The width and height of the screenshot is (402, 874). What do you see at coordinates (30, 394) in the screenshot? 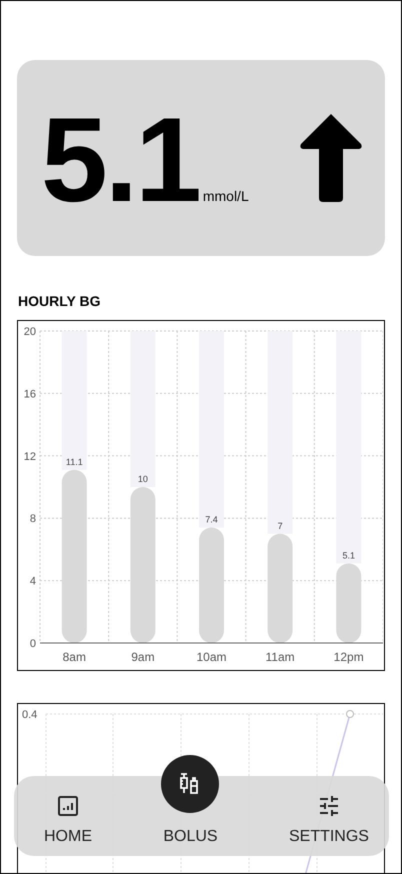
I see `axis-tick-label: 16` at bounding box center [30, 394].